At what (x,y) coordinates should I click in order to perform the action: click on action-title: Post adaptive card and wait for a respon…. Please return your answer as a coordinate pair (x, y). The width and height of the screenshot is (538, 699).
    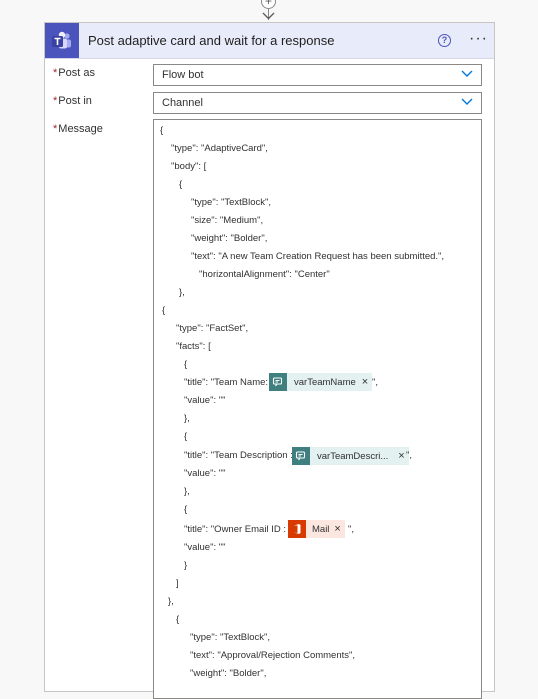
    Looking at the image, I should click on (211, 40).